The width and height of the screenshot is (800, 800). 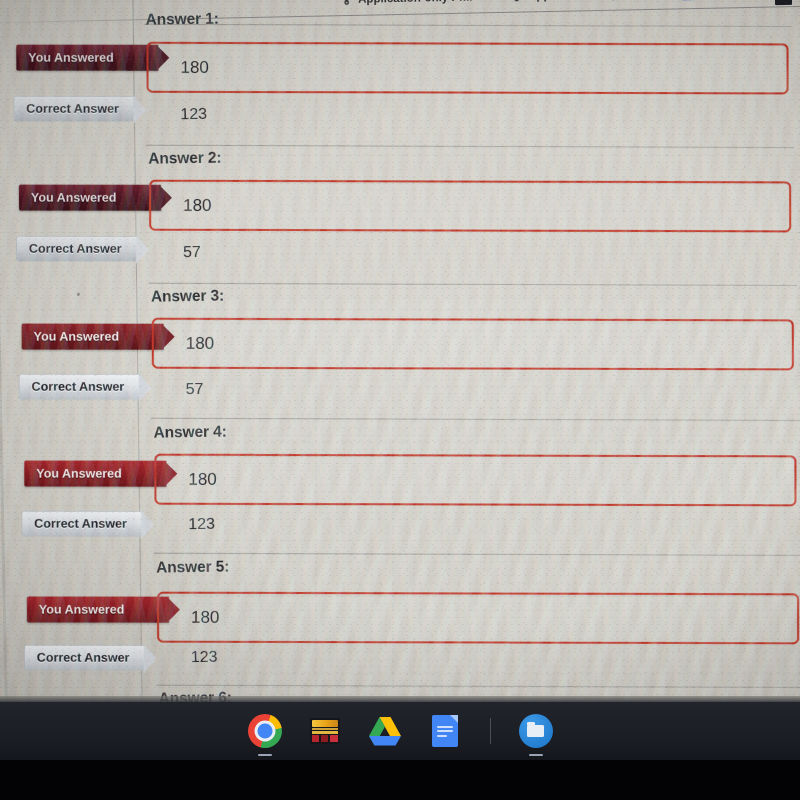 I want to click on google-drive-icon, so click(x=385, y=731).